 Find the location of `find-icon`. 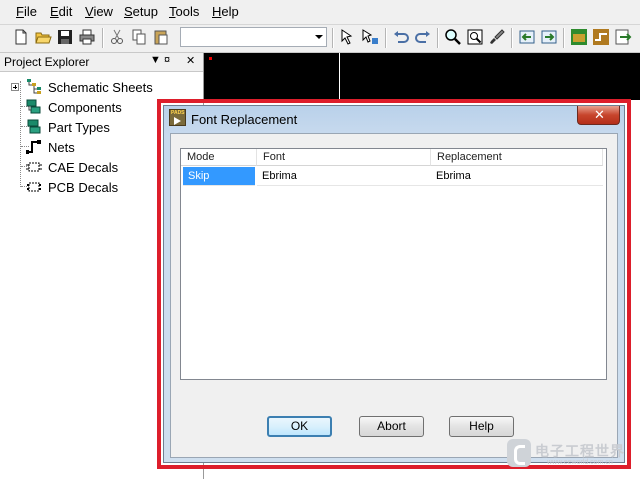

find-icon is located at coordinates (453, 37).